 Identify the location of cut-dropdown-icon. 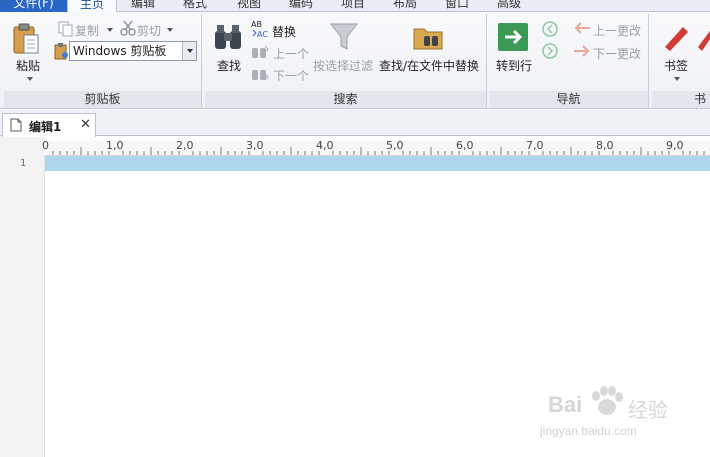
(170, 30).